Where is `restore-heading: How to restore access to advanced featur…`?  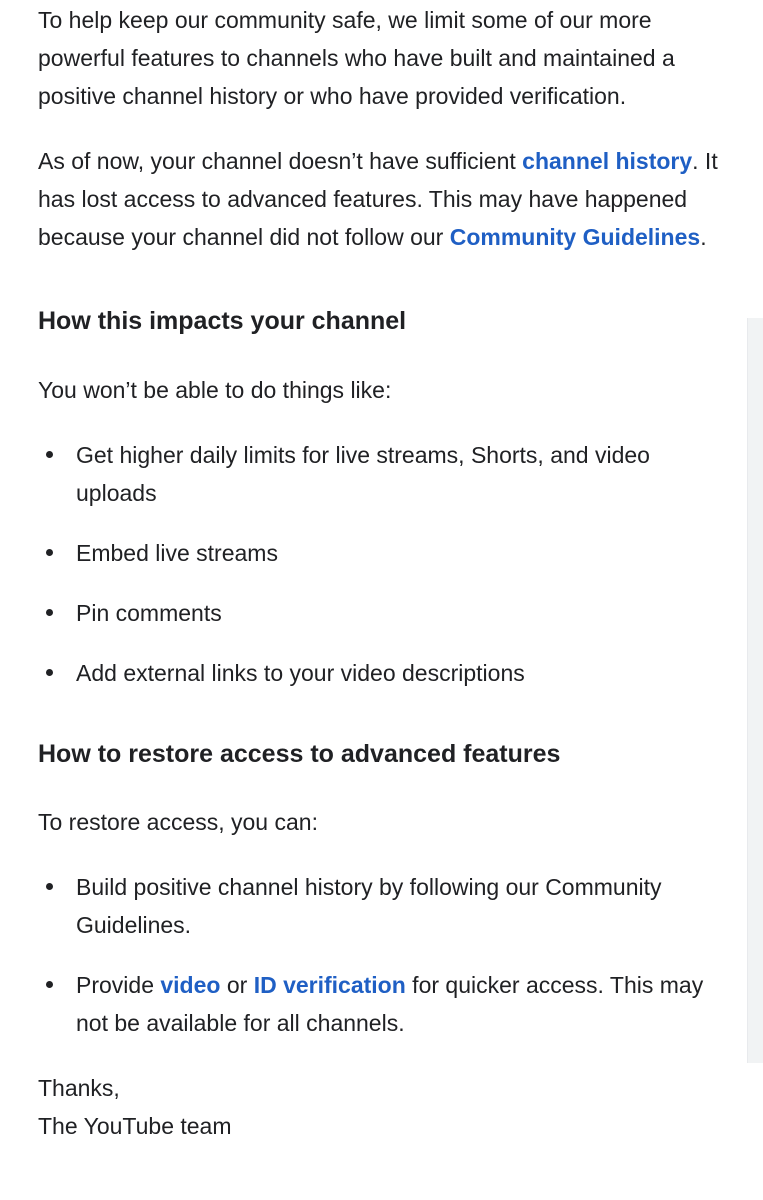 restore-heading: How to restore access to advanced featur… is located at coordinates (299, 754).